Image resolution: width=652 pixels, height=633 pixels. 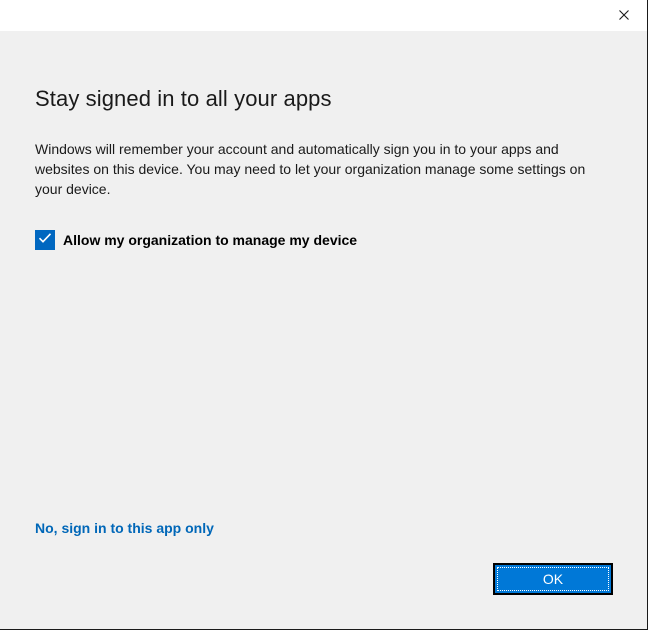 I want to click on focus-ring, so click(x=553, y=579).